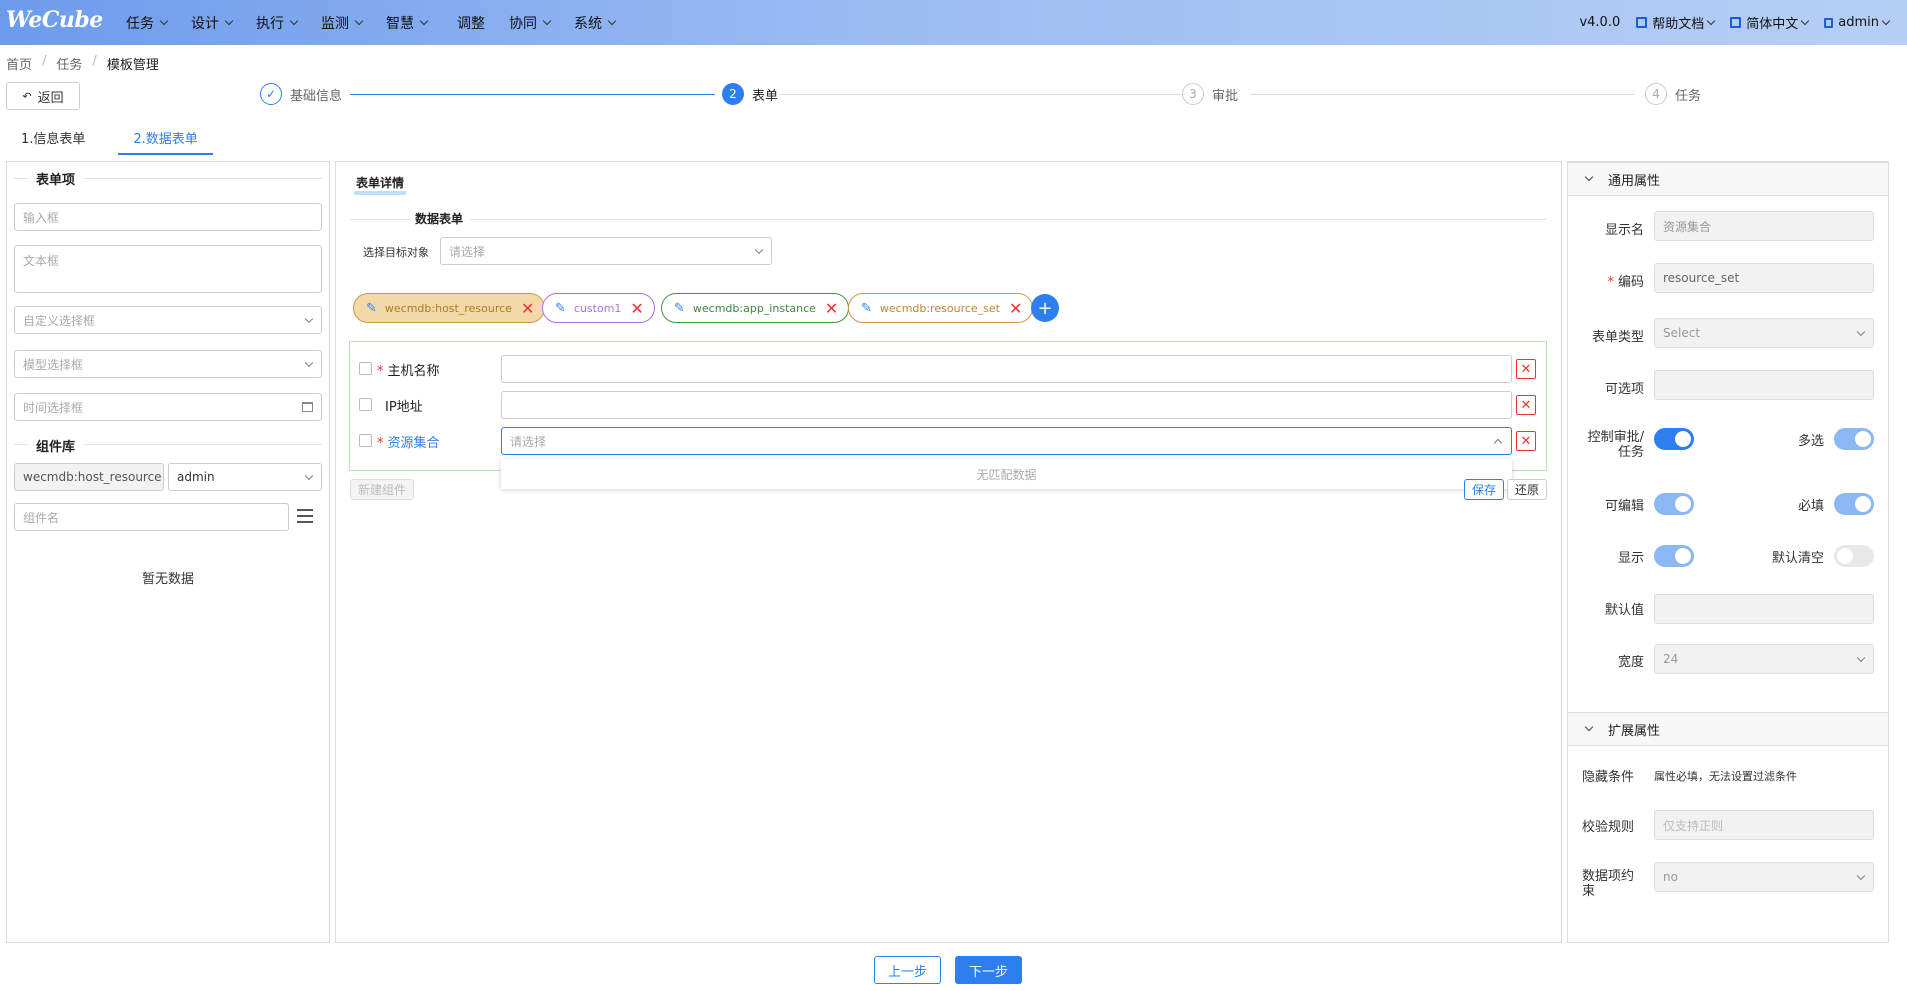 The height and width of the screenshot is (991, 1907). Describe the element at coordinates (1624, 389) in the screenshot. I see `options-label: 可选项` at that location.